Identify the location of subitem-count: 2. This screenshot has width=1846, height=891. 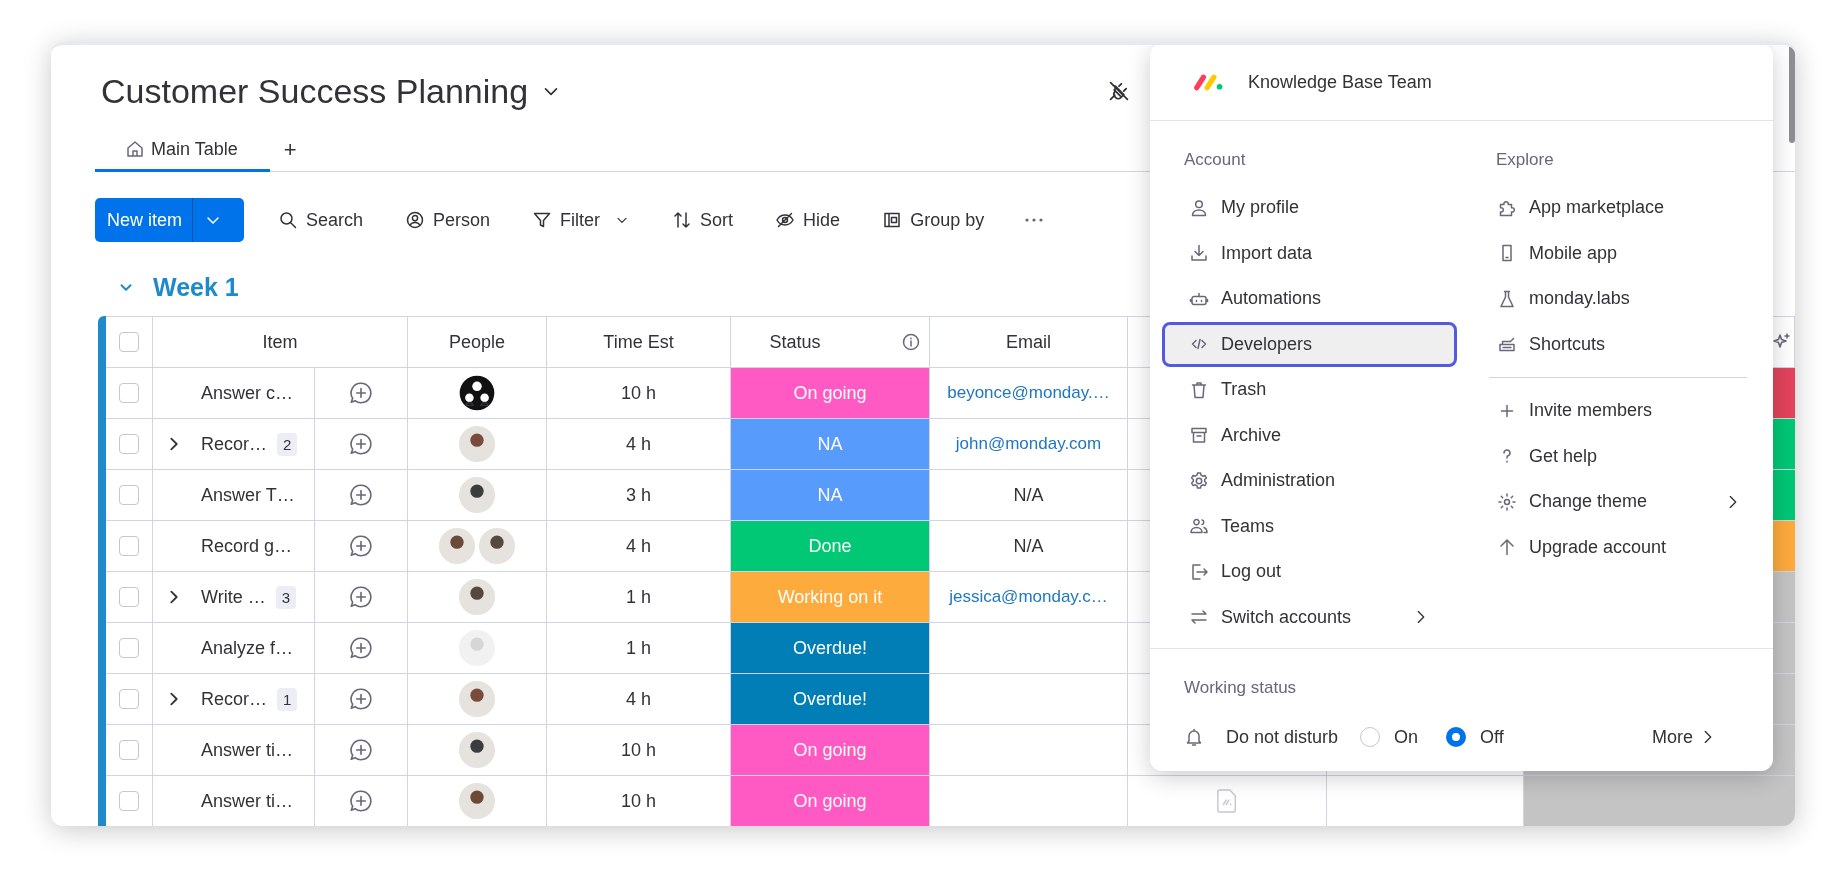
(287, 444).